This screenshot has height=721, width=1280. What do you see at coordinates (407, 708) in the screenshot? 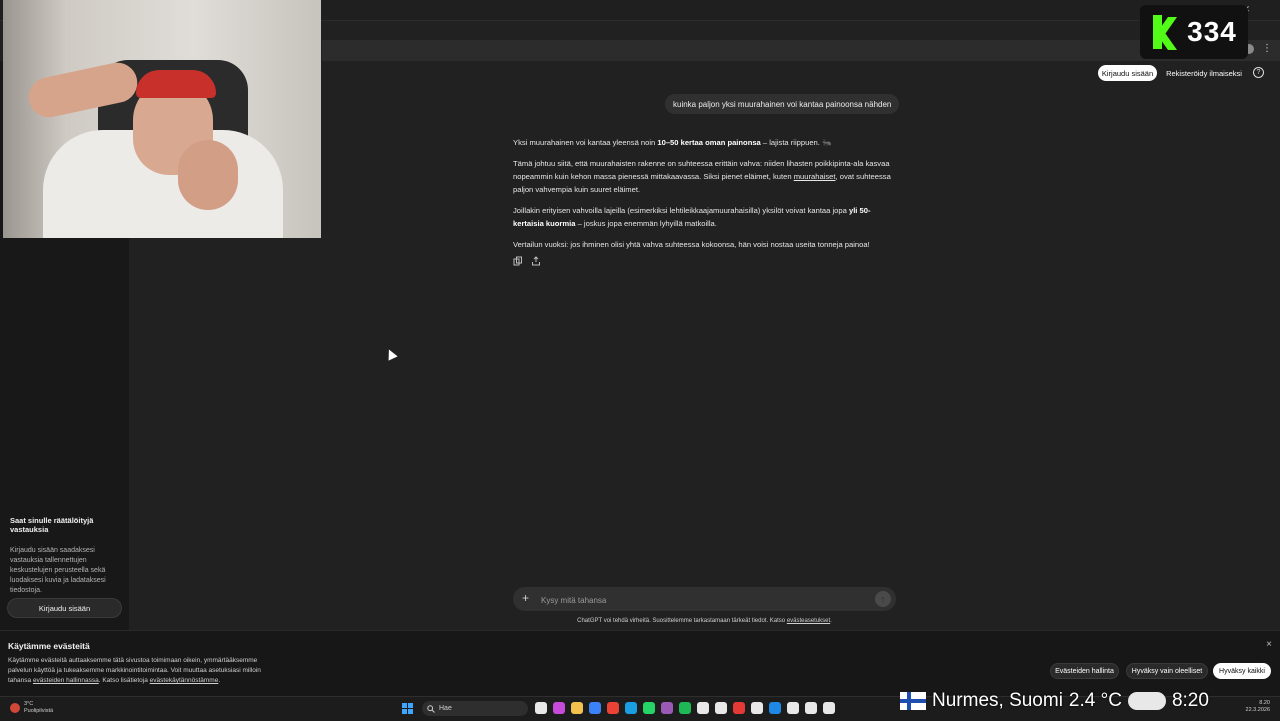
I see `windows-start-icon` at bounding box center [407, 708].